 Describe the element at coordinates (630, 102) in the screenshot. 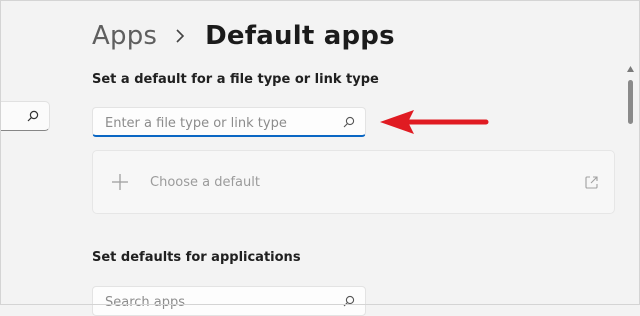

I see `scrollbar-thumb` at that location.